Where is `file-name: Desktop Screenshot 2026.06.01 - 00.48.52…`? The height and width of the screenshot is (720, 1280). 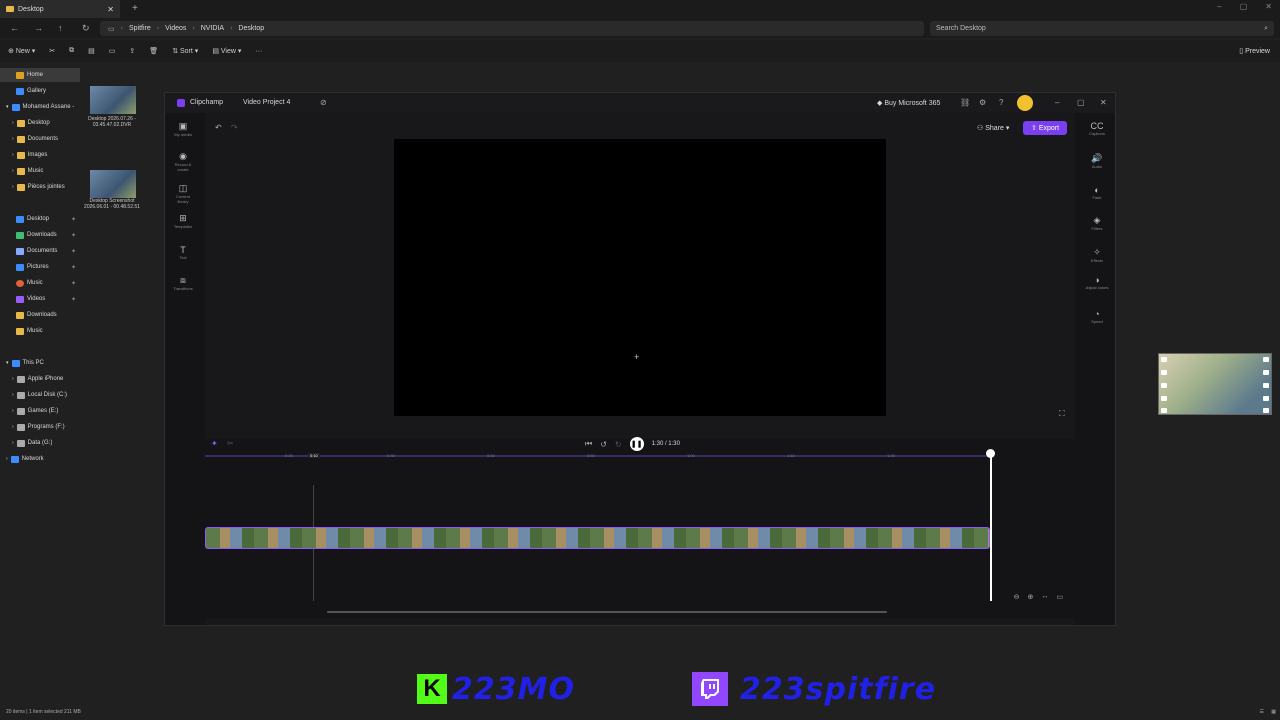 file-name: Desktop Screenshot 2026.06.01 - 00.48.52… is located at coordinates (112, 204).